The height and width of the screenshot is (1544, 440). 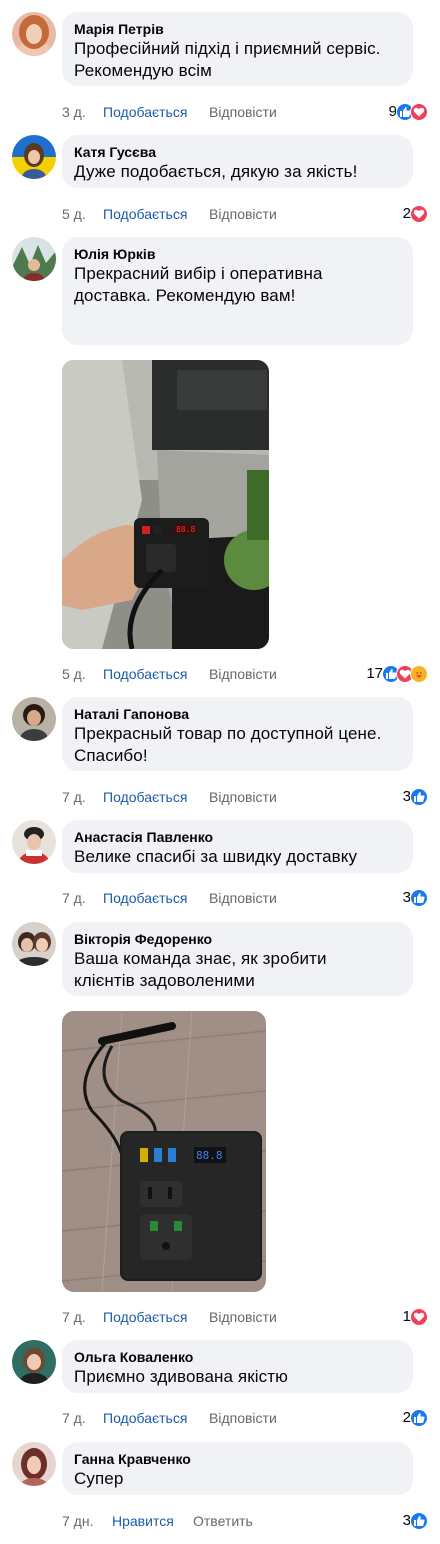 I want to click on comment-actions: 7 д. Подобається Відповісти 2, so click(x=246, y=1418).